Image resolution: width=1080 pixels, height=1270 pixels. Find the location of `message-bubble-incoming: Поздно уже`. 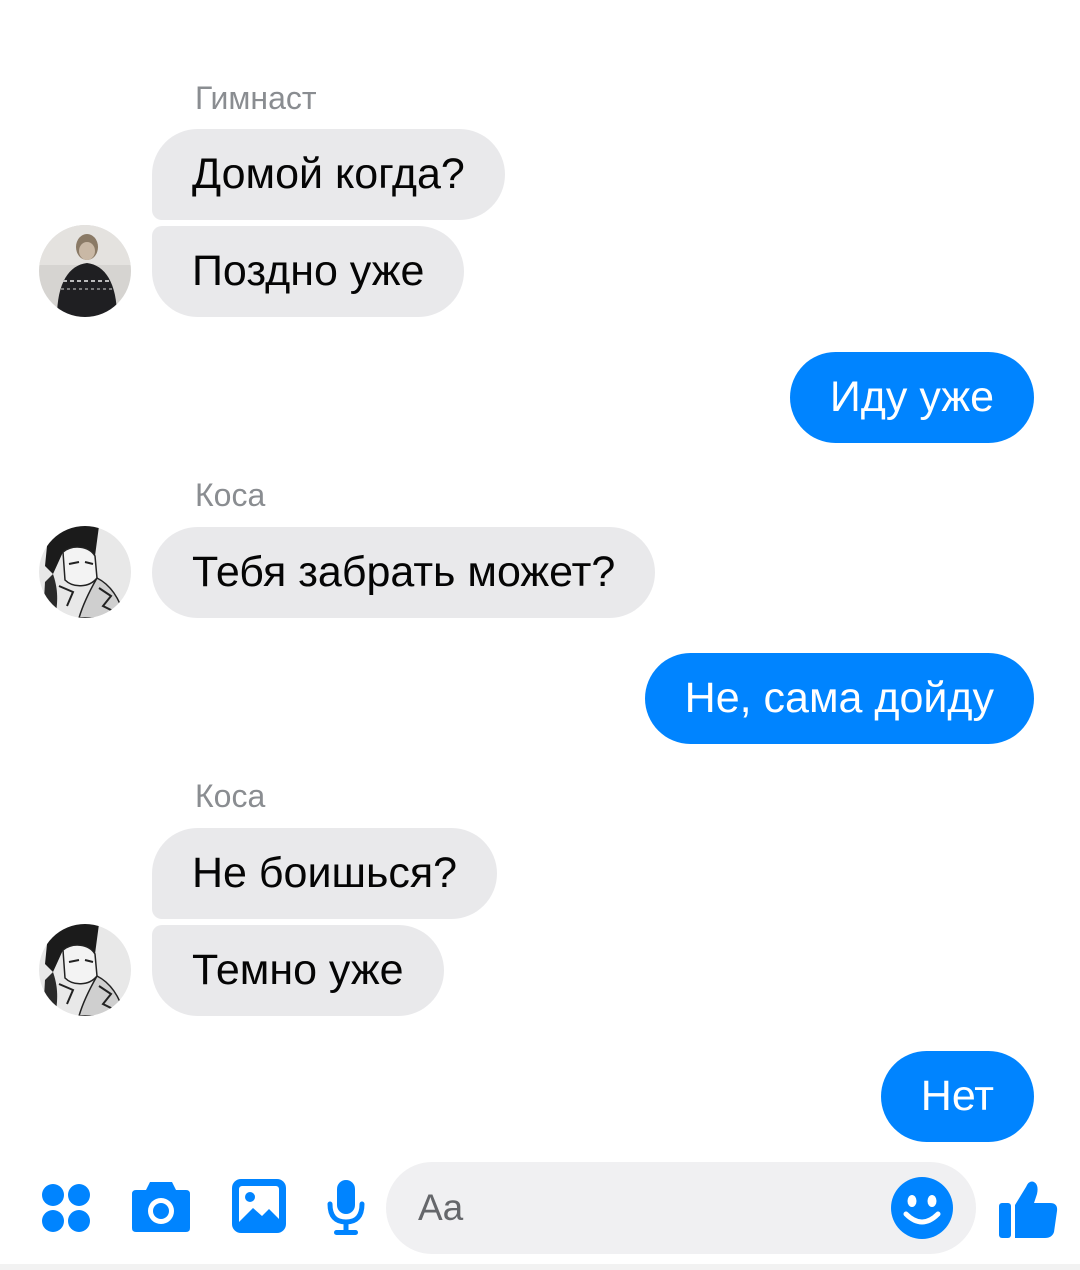

message-bubble-incoming: Поздно уже is located at coordinates (308, 271).